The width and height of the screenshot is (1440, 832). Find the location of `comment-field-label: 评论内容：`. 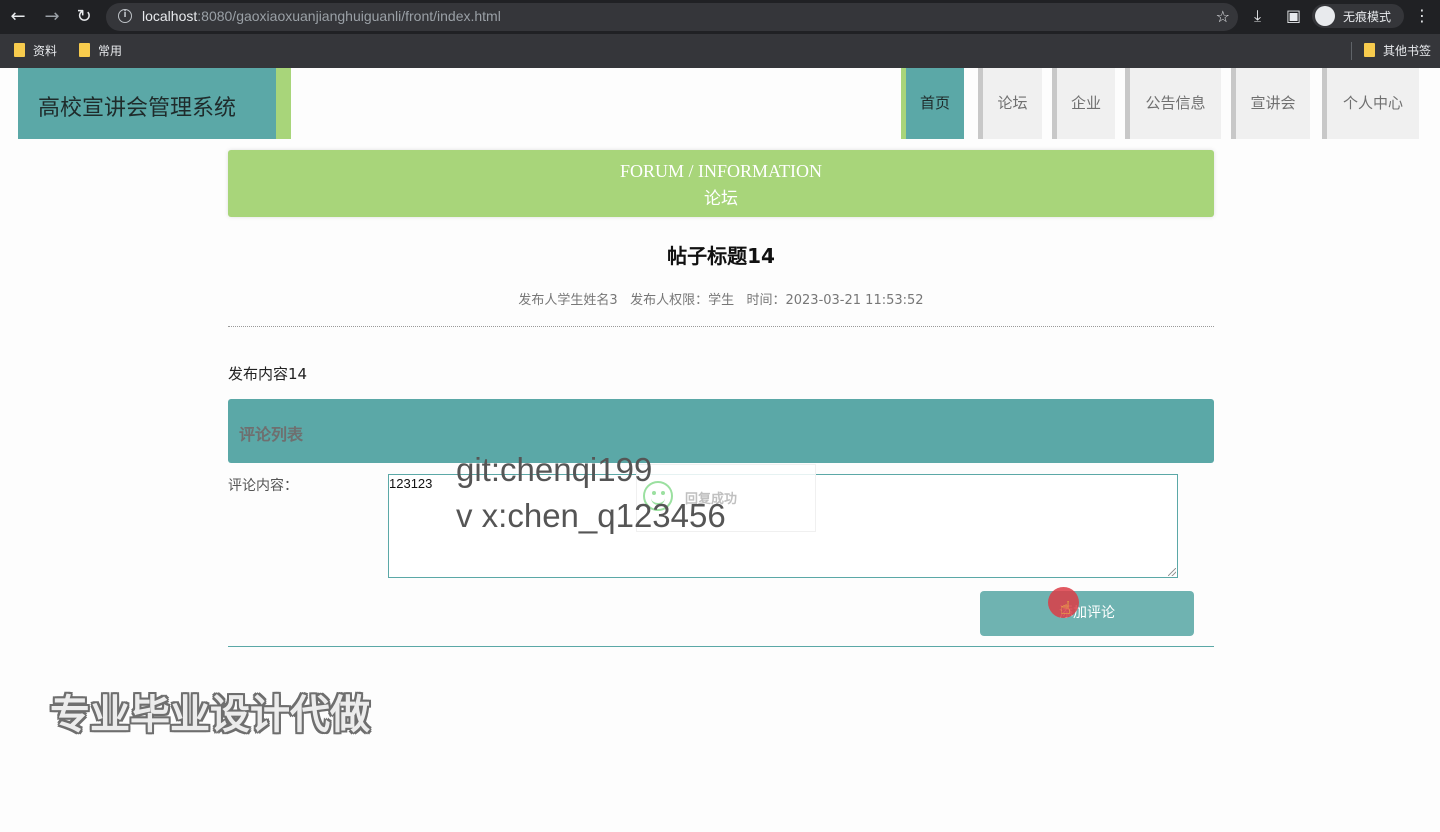

comment-field-label: 评论内容： is located at coordinates (263, 486).